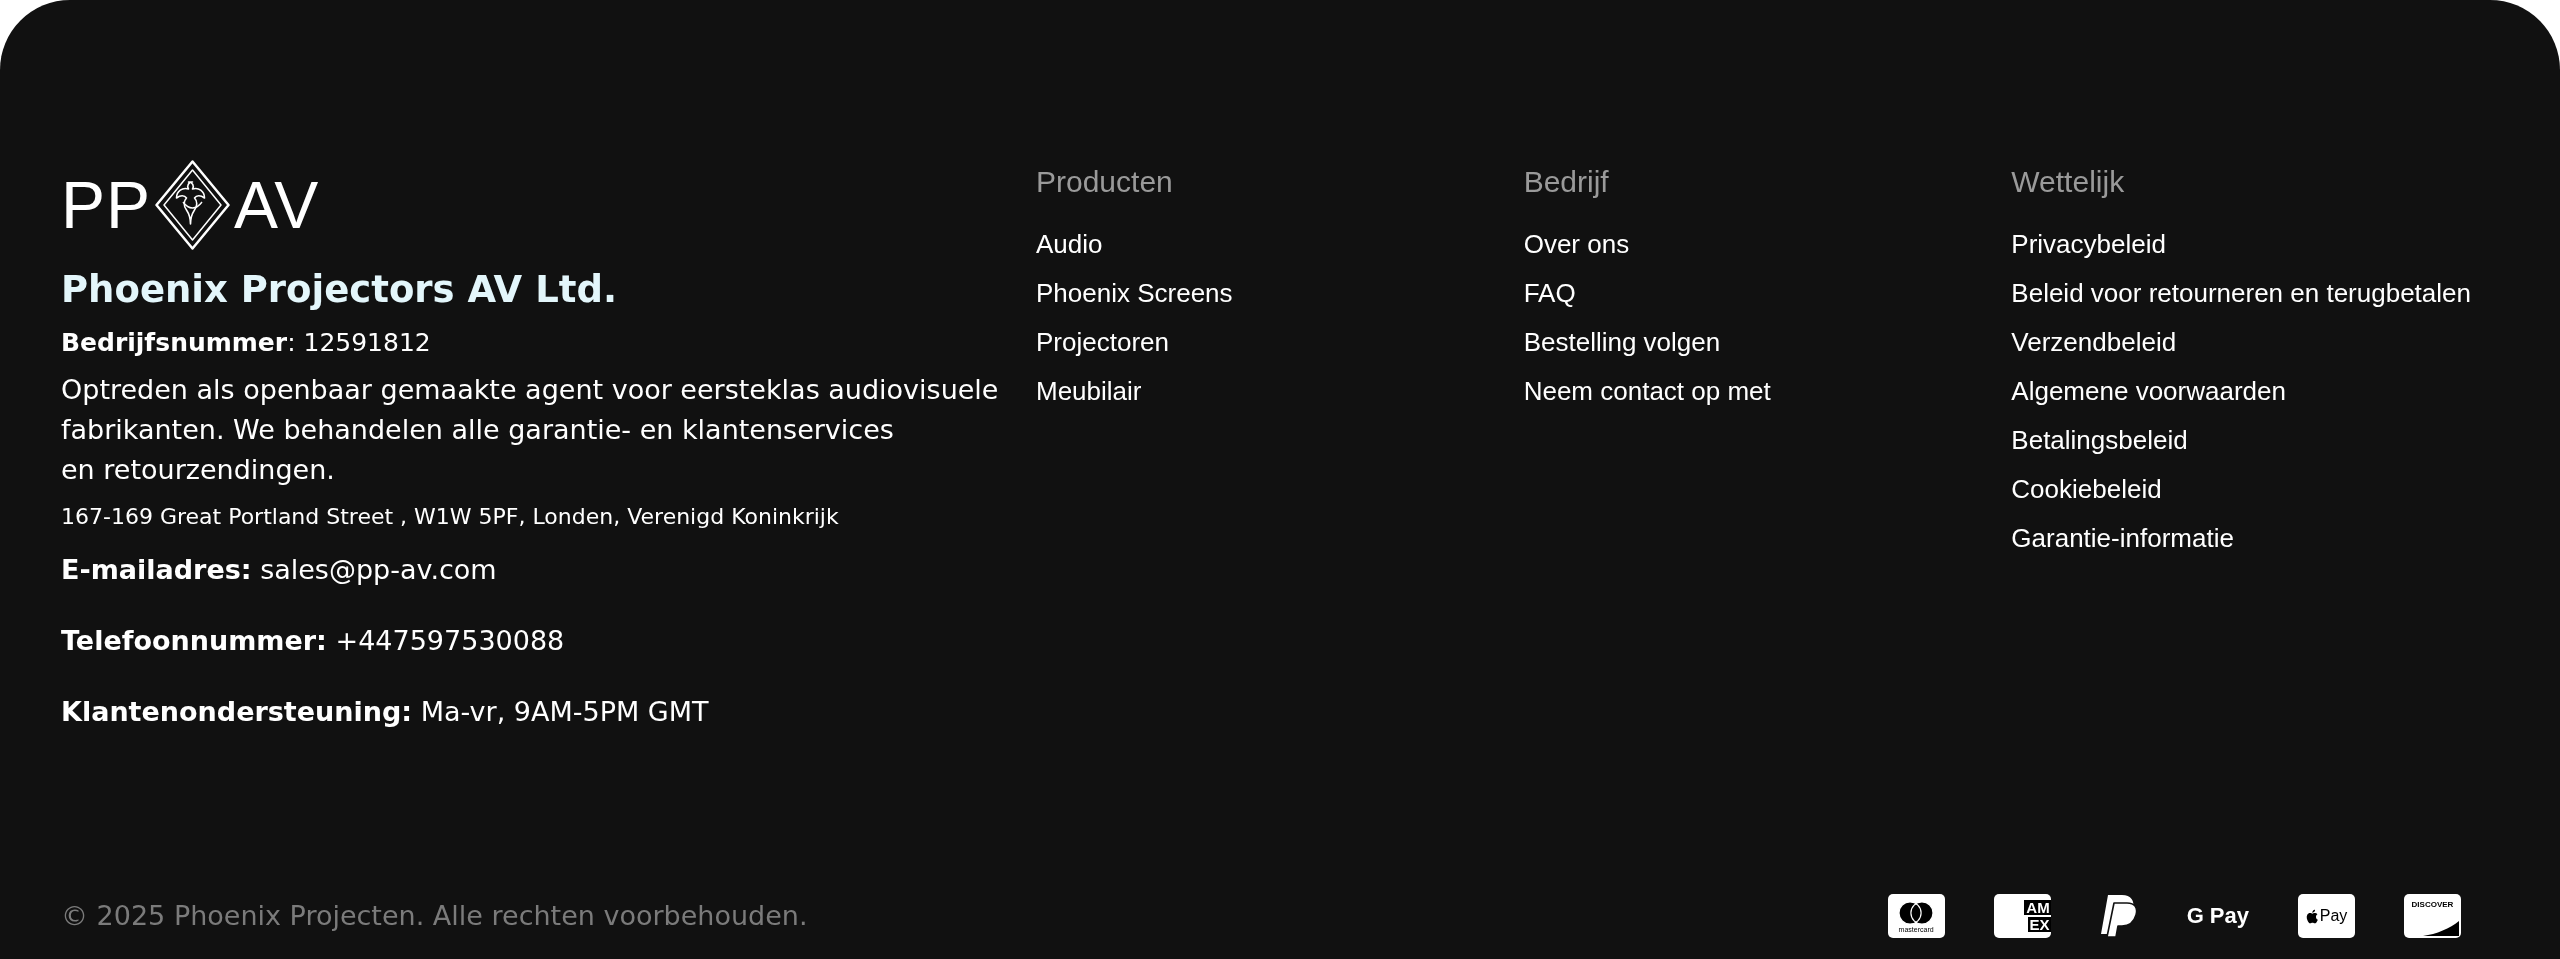  I want to click on contact-line: E-mailadres: sales@pp-av.com, so click(279, 570).